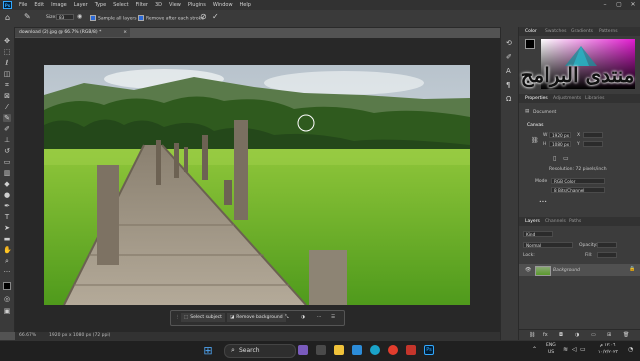  What do you see at coordinates (7, 261) in the screenshot?
I see `zoom-tool-icon: ⌕` at bounding box center [7, 261].